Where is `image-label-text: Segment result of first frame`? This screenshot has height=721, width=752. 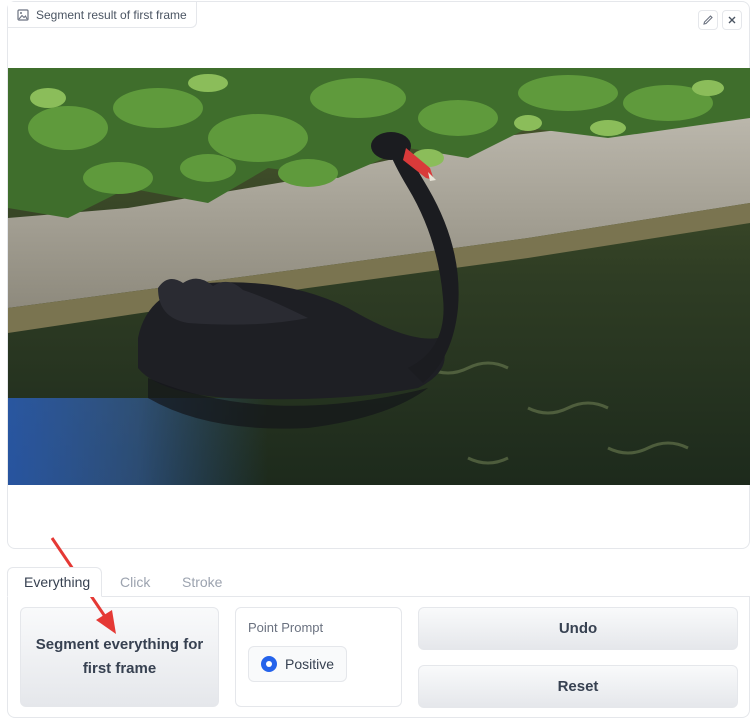
image-label-text: Segment result of first frame is located at coordinates (111, 14).